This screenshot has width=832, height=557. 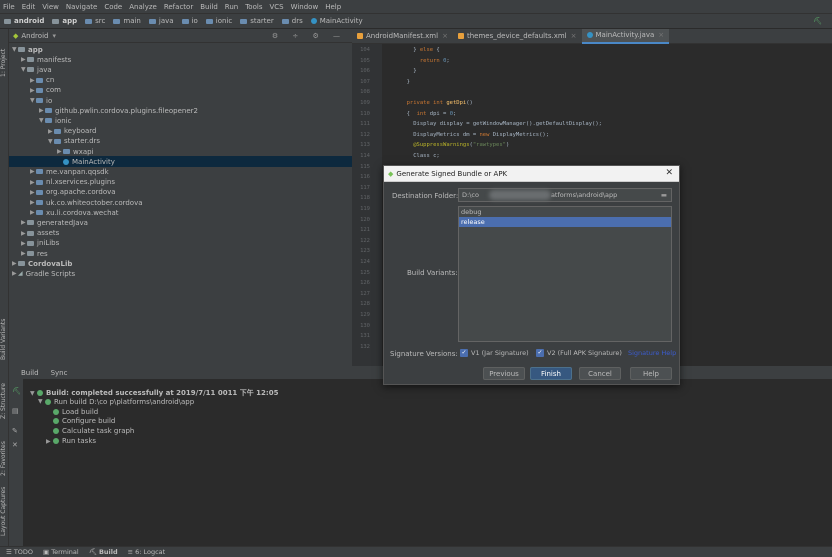 I want to click on code-line: Class c;, so click(x=420, y=156).